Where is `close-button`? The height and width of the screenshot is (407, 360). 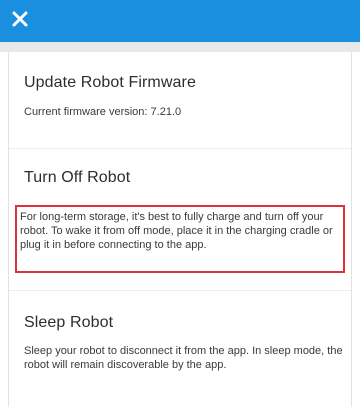
close-button is located at coordinates (20, 19).